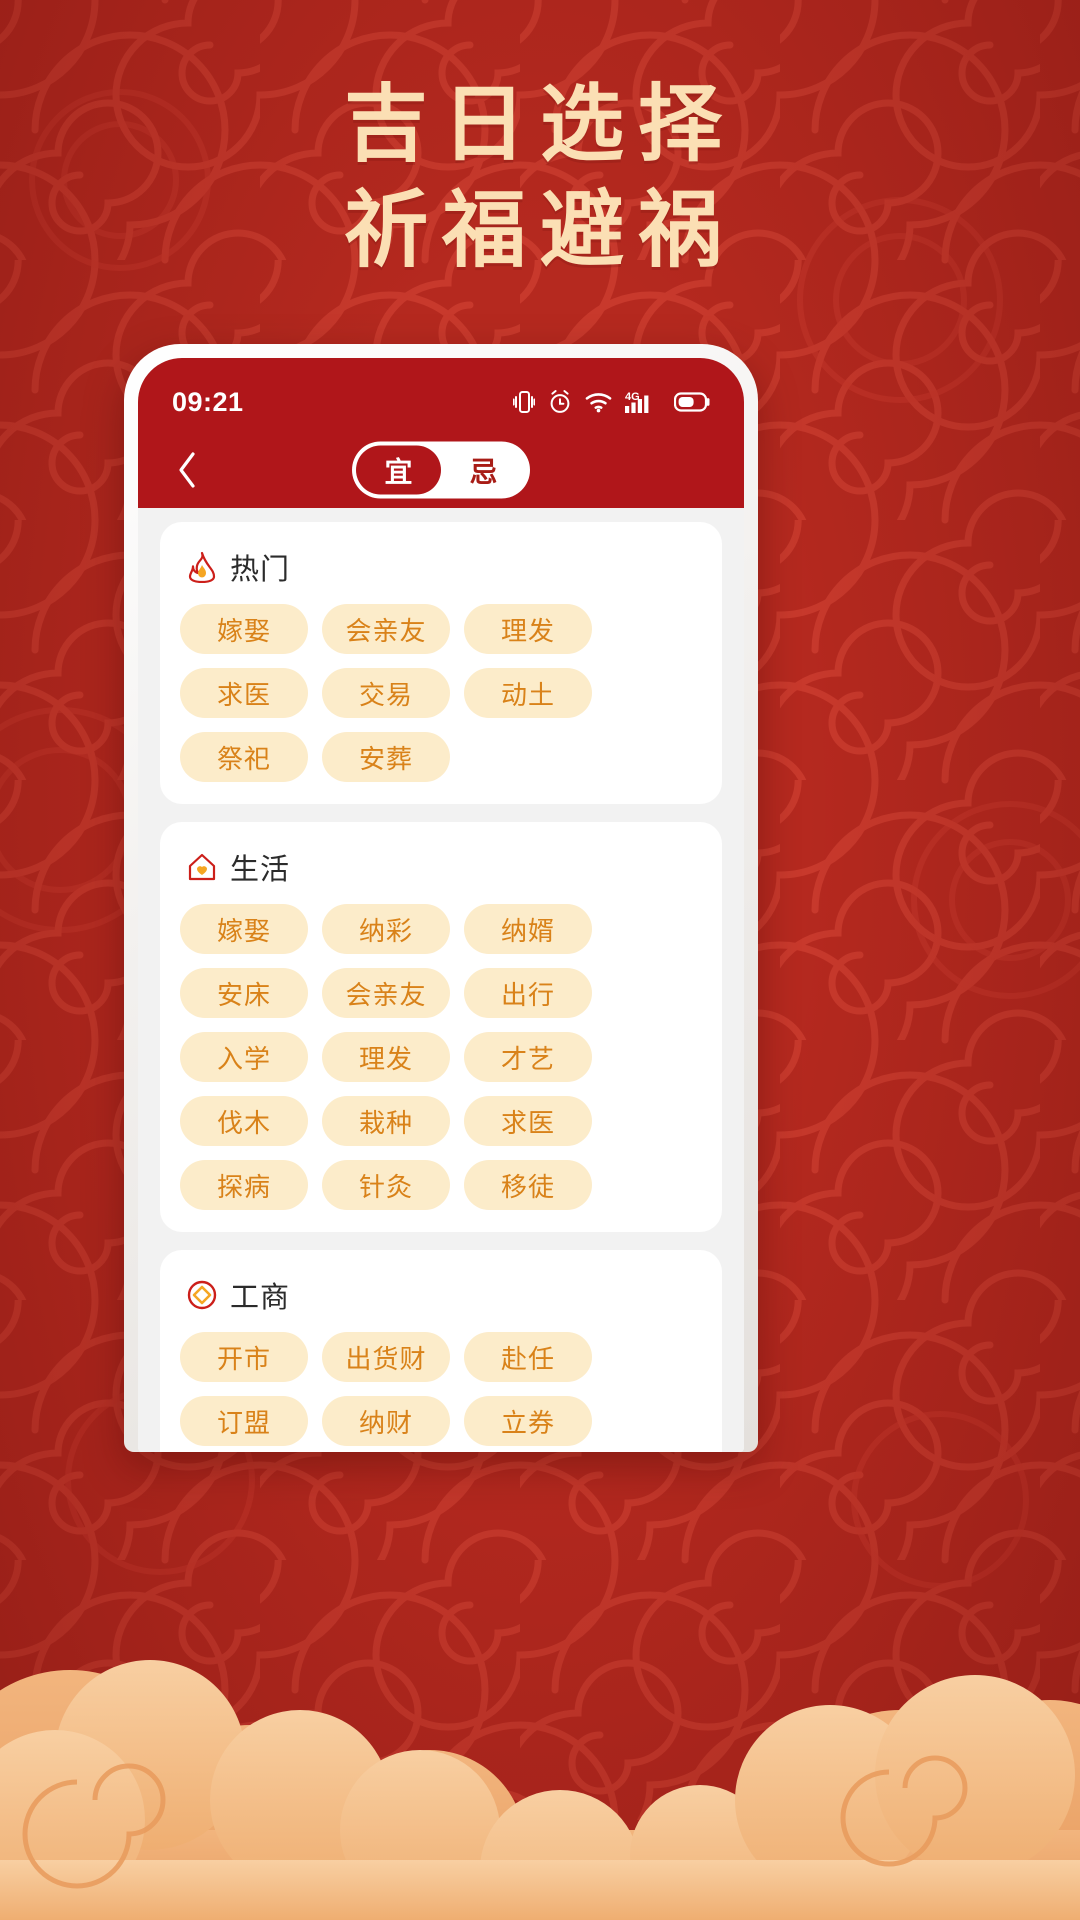 The image size is (1080, 1920). I want to click on category-chip: 入学, so click(244, 1057).